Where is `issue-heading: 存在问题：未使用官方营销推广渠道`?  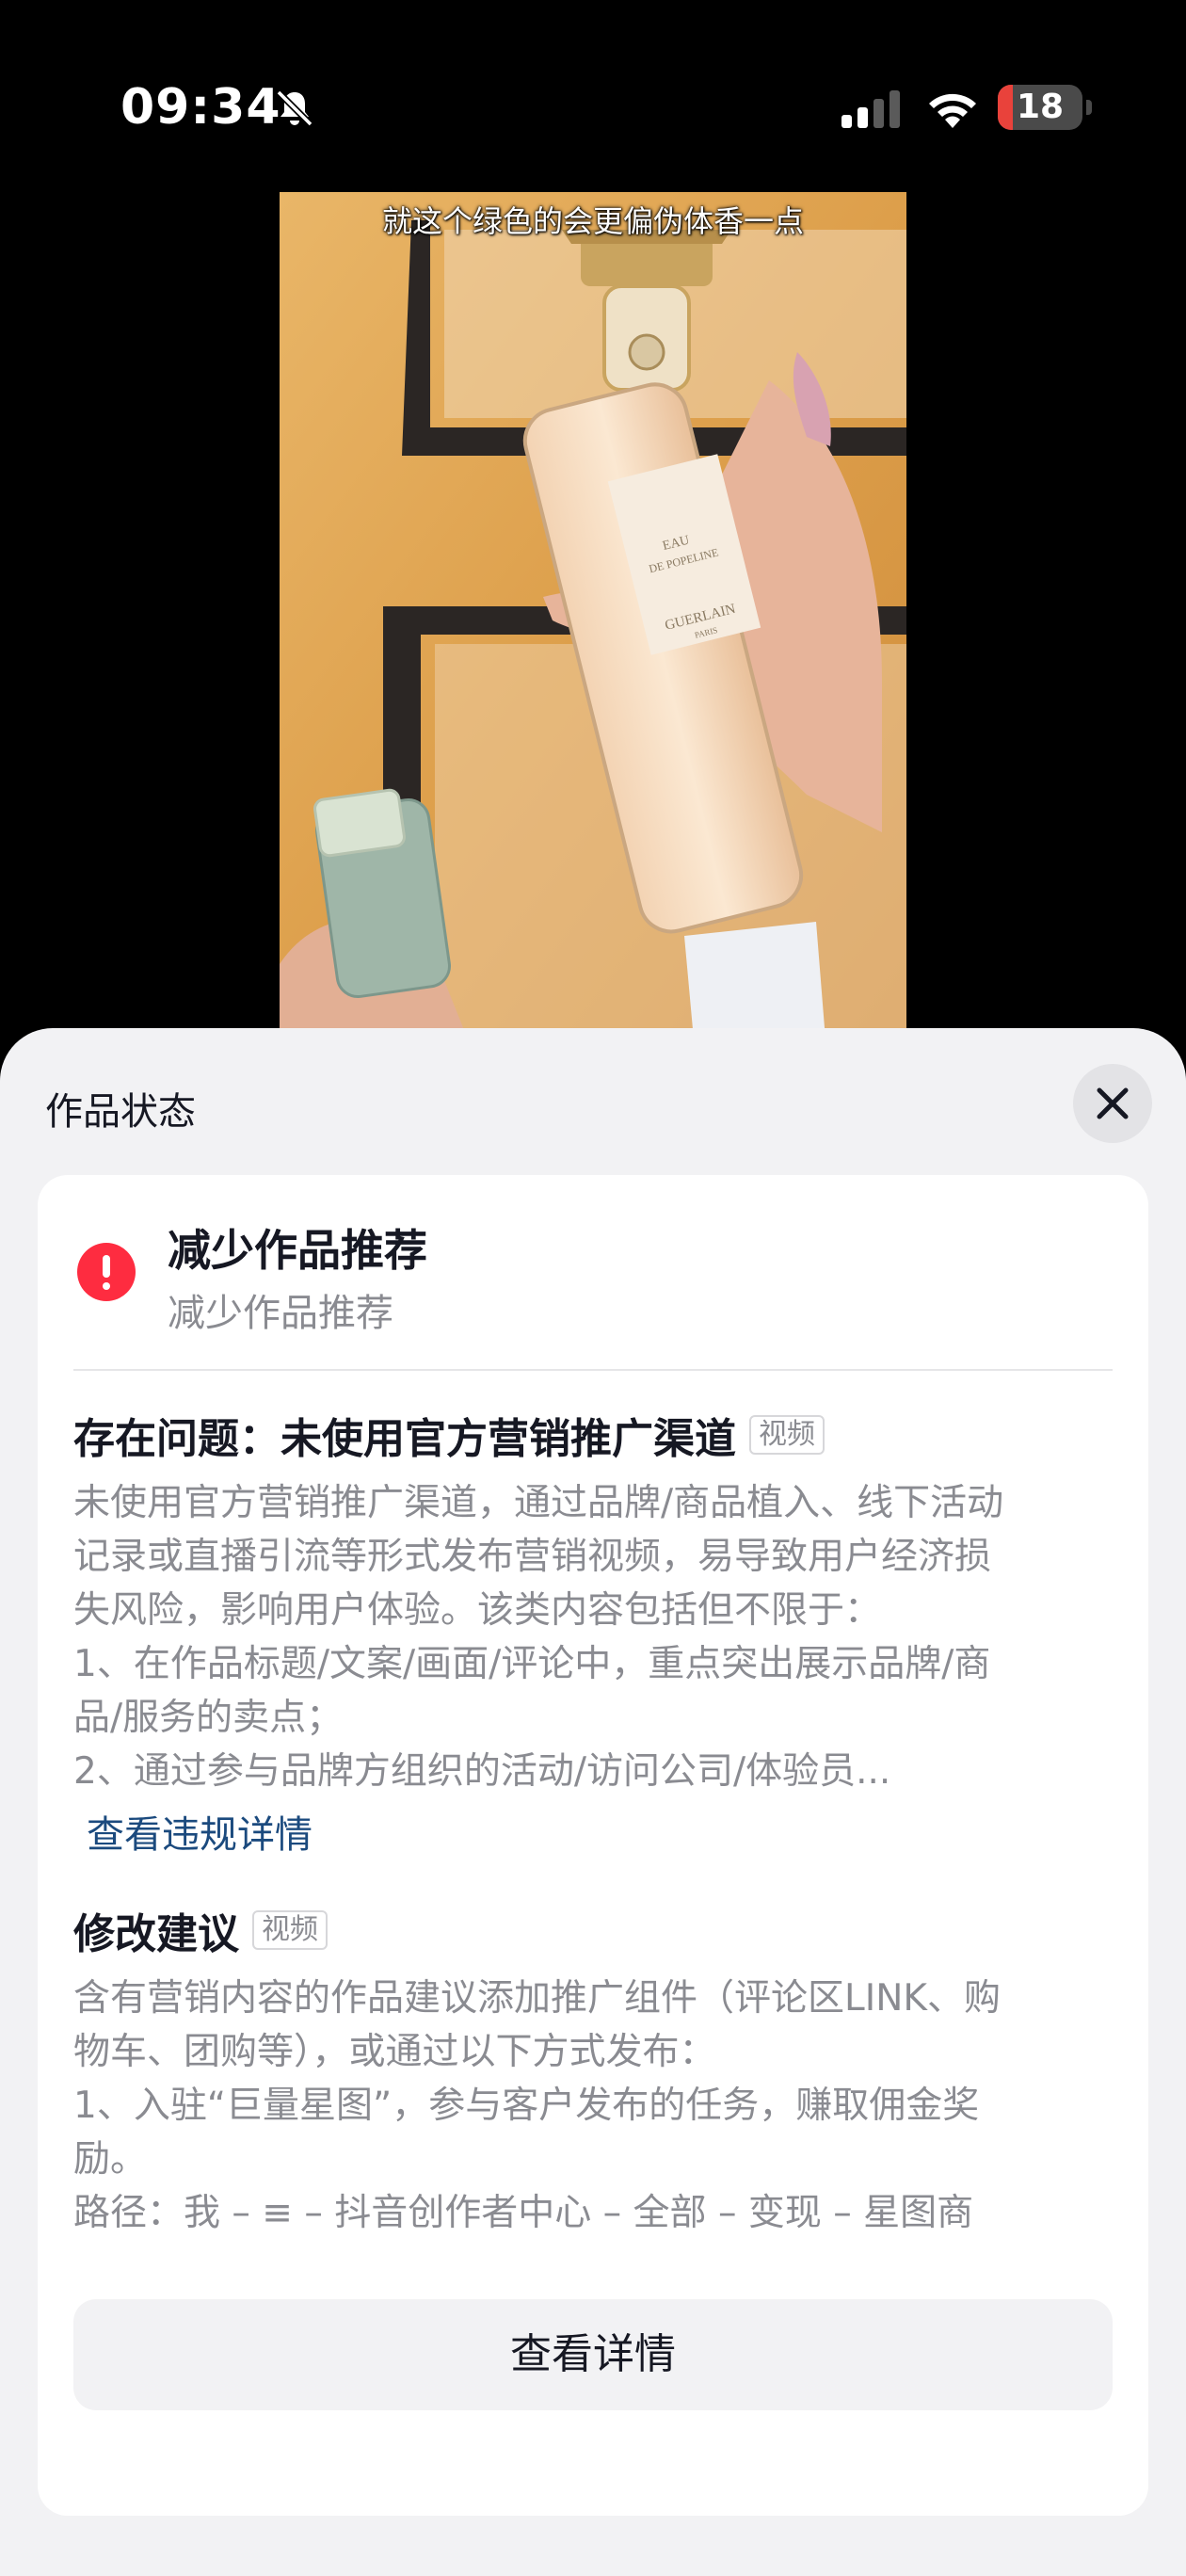
issue-heading: 存在问题：未使用官方营销推广渠道 is located at coordinates (404, 1439).